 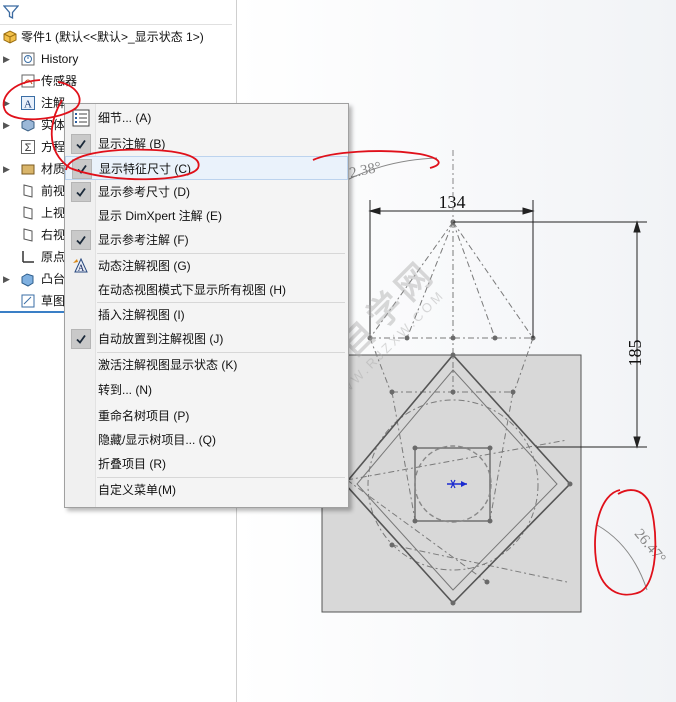 What do you see at coordinates (28, 301) in the screenshot?
I see `sketch-icon` at bounding box center [28, 301].